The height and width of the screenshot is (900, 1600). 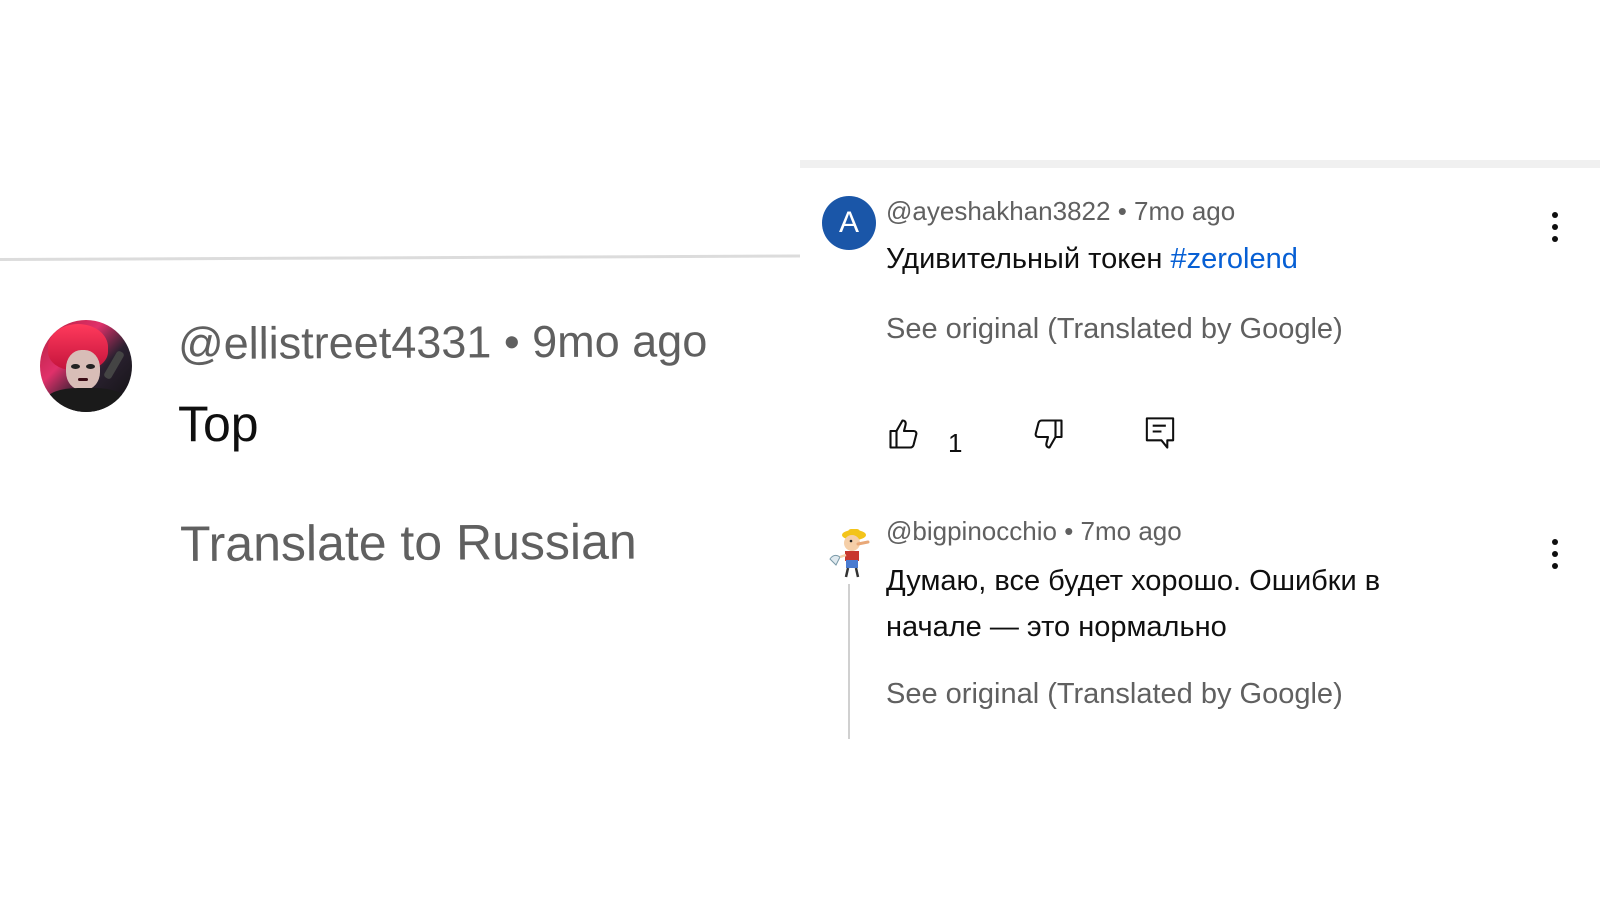 I want to click on comment-text: Top, so click(x=218, y=424).